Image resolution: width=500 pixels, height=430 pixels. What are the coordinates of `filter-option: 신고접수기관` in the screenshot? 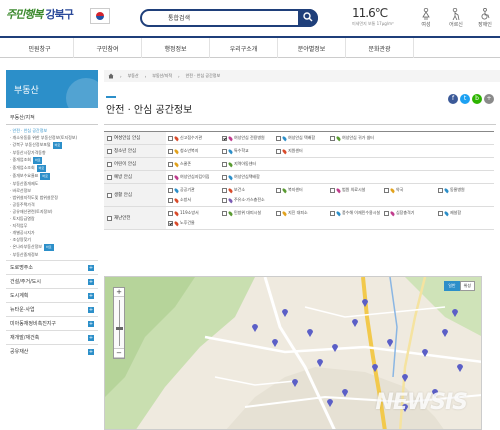 It's located at (195, 138).